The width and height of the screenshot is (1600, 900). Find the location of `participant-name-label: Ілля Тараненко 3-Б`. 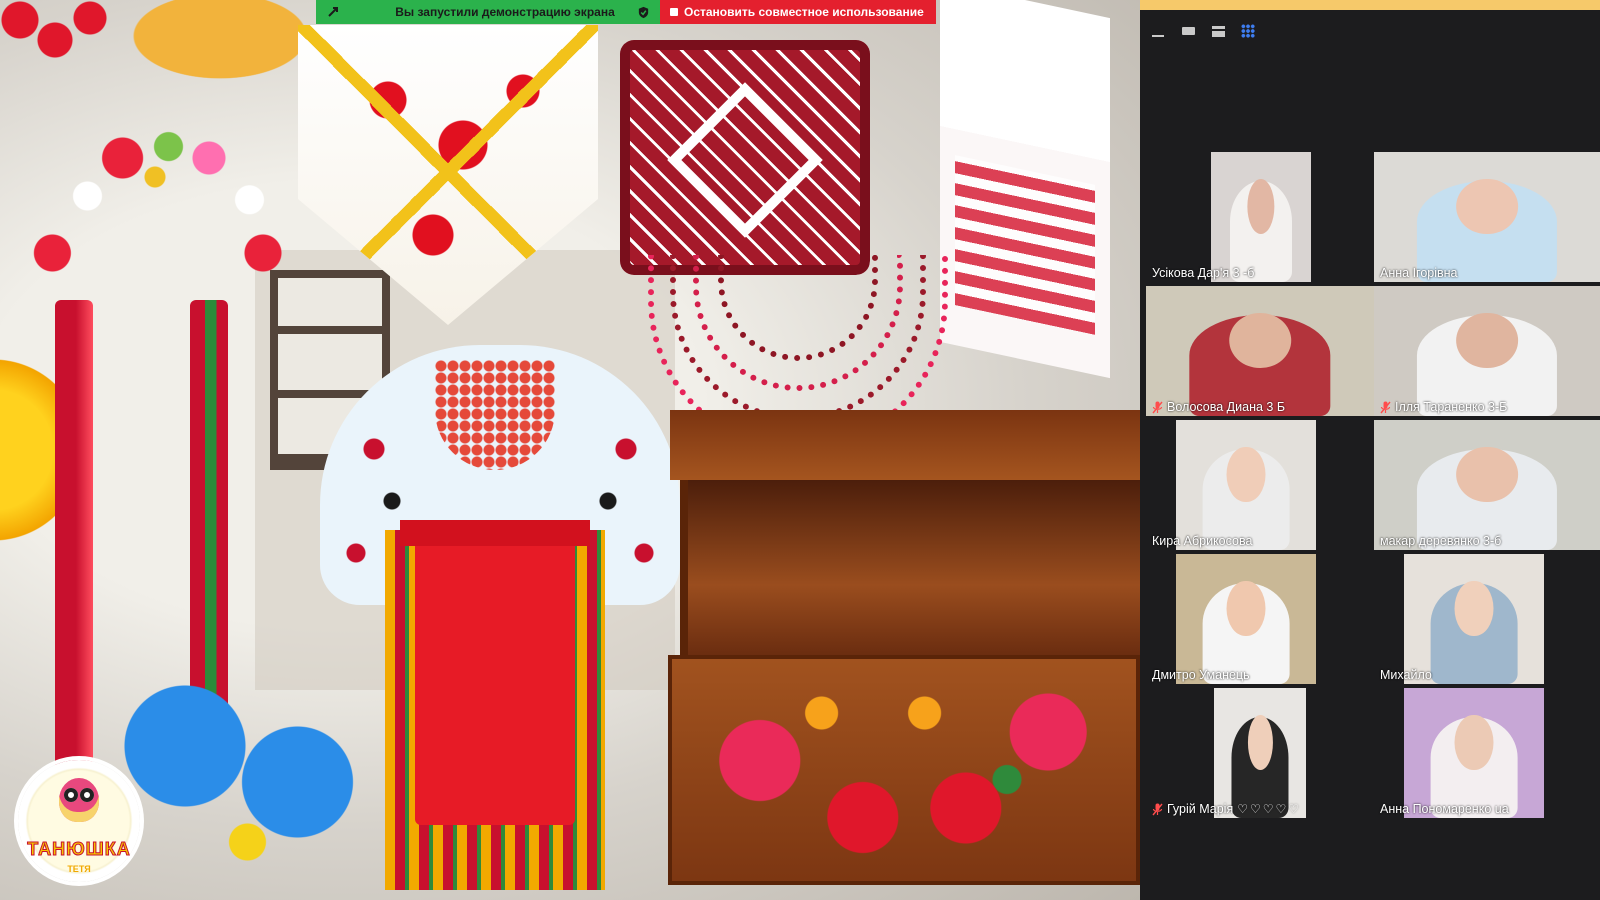

participant-name-label: Ілля Тараненко 3-Б is located at coordinates (1443, 407).